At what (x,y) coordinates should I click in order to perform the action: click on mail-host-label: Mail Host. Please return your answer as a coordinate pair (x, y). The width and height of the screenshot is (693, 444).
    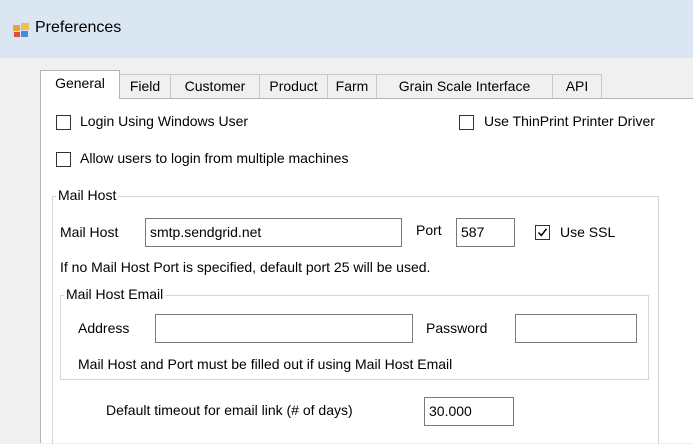
    Looking at the image, I should click on (89, 232).